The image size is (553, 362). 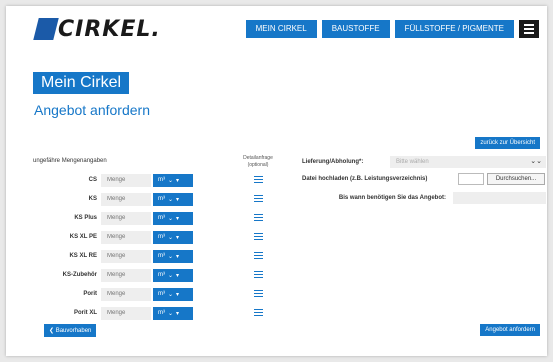 What do you see at coordinates (92, 199) in the screenshot?
I see `row-label: KS` at bounding box center [92, 199].